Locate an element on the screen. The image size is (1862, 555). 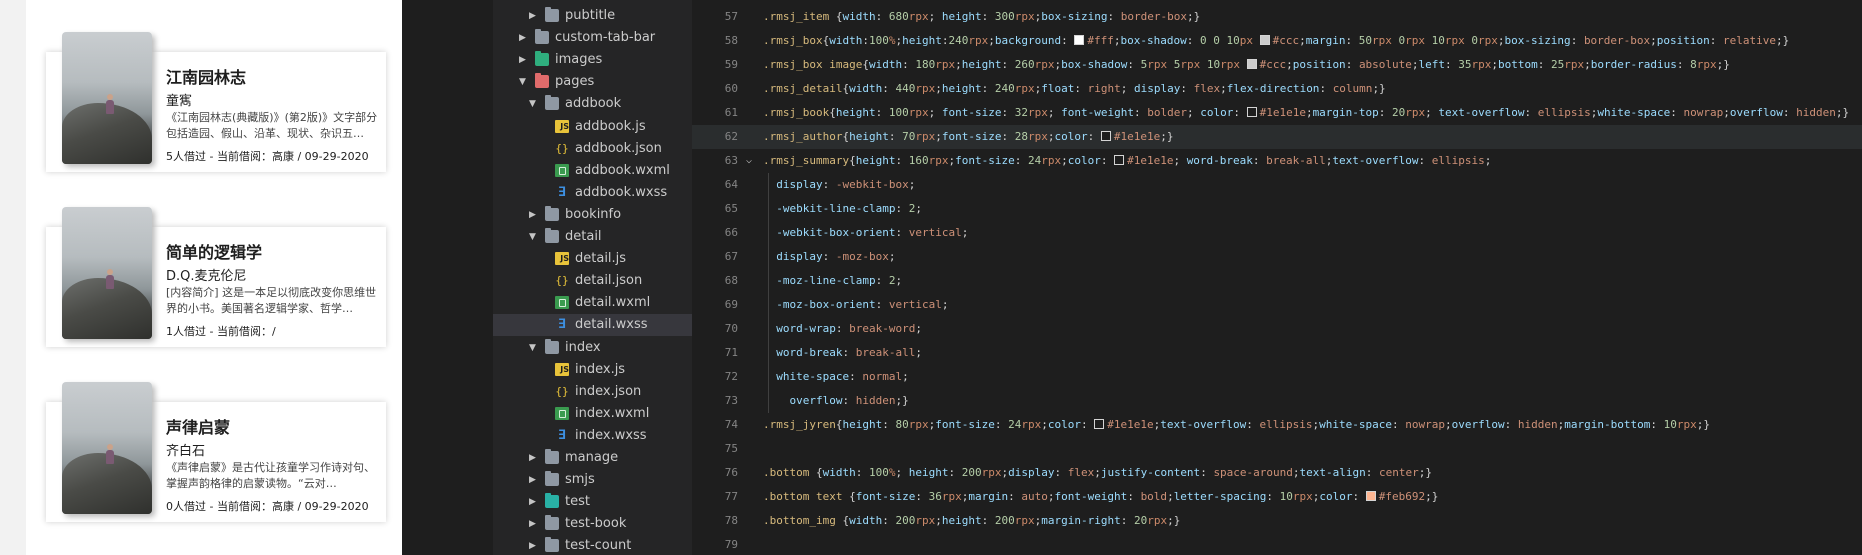
book-borrow-info: 5人借过 - 当前借阅：高康 / 09-29-2020 is located at coordinates (267, 156).